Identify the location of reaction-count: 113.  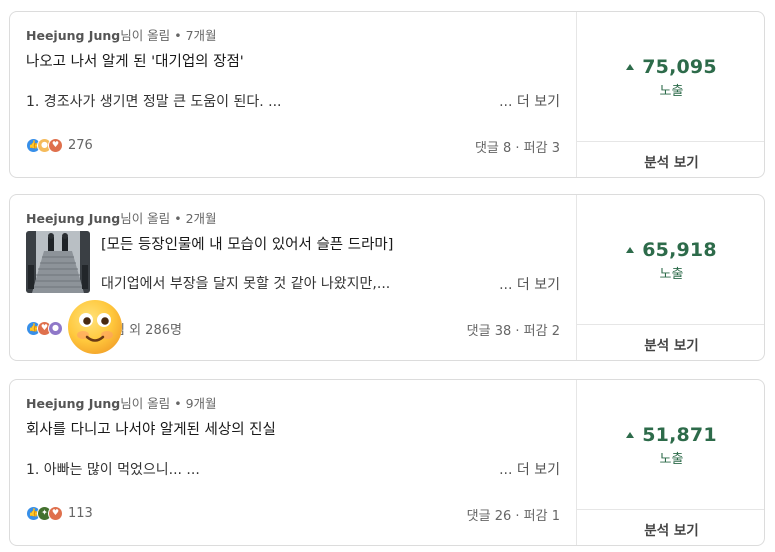
(80, 513).